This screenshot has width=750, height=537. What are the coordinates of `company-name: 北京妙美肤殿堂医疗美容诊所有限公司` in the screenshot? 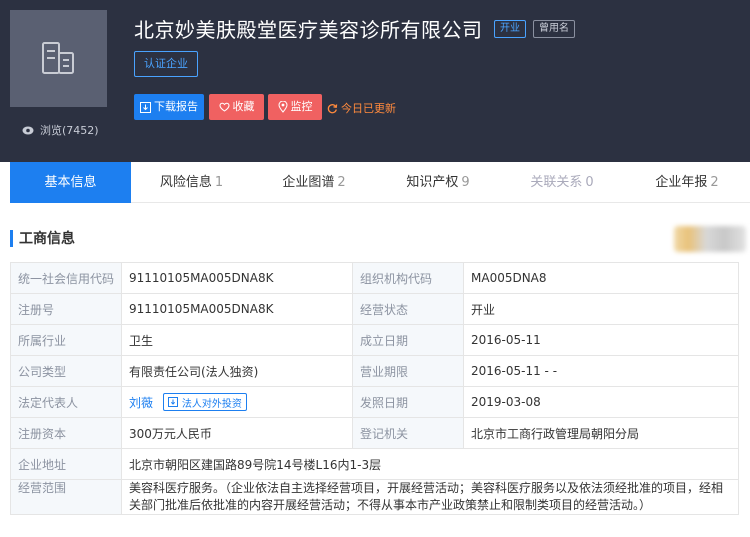 It's located at (308, 30).